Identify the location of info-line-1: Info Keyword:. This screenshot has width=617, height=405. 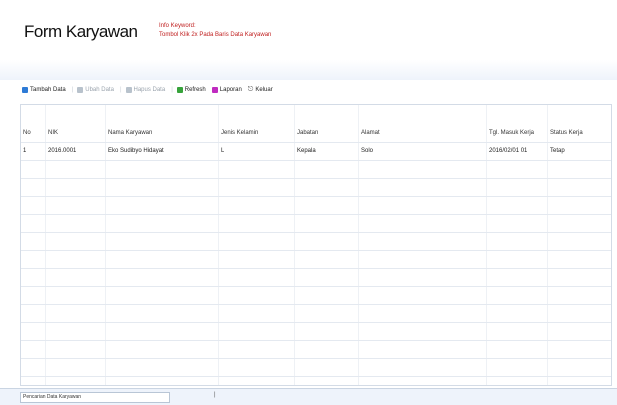
(177, 26).